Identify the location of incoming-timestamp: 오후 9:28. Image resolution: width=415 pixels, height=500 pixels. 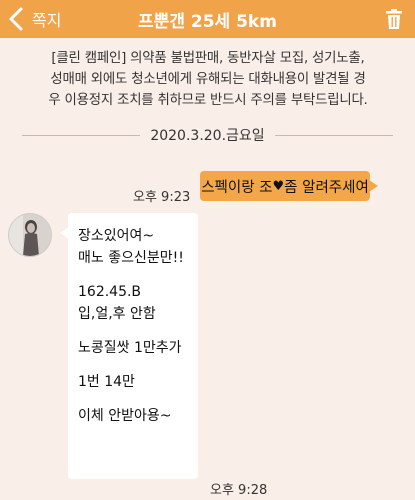
(239, 490).